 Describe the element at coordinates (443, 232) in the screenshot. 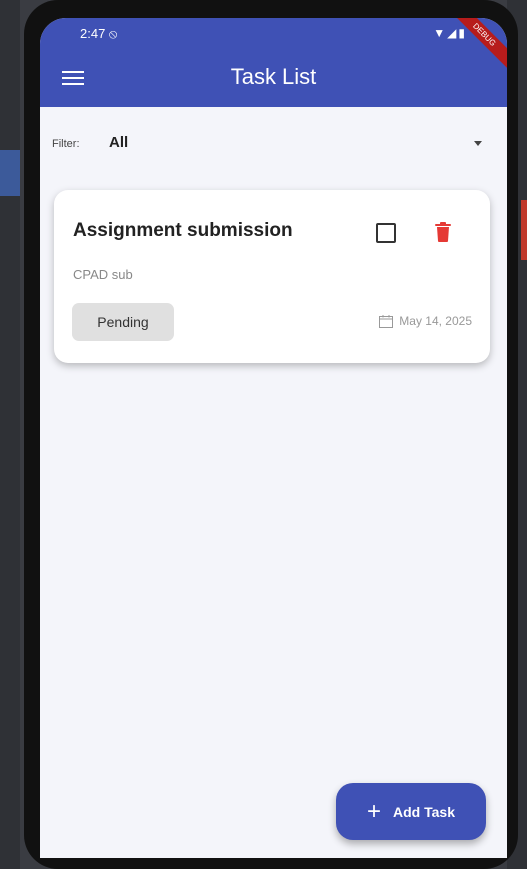

I see `delete-icon` at that location.